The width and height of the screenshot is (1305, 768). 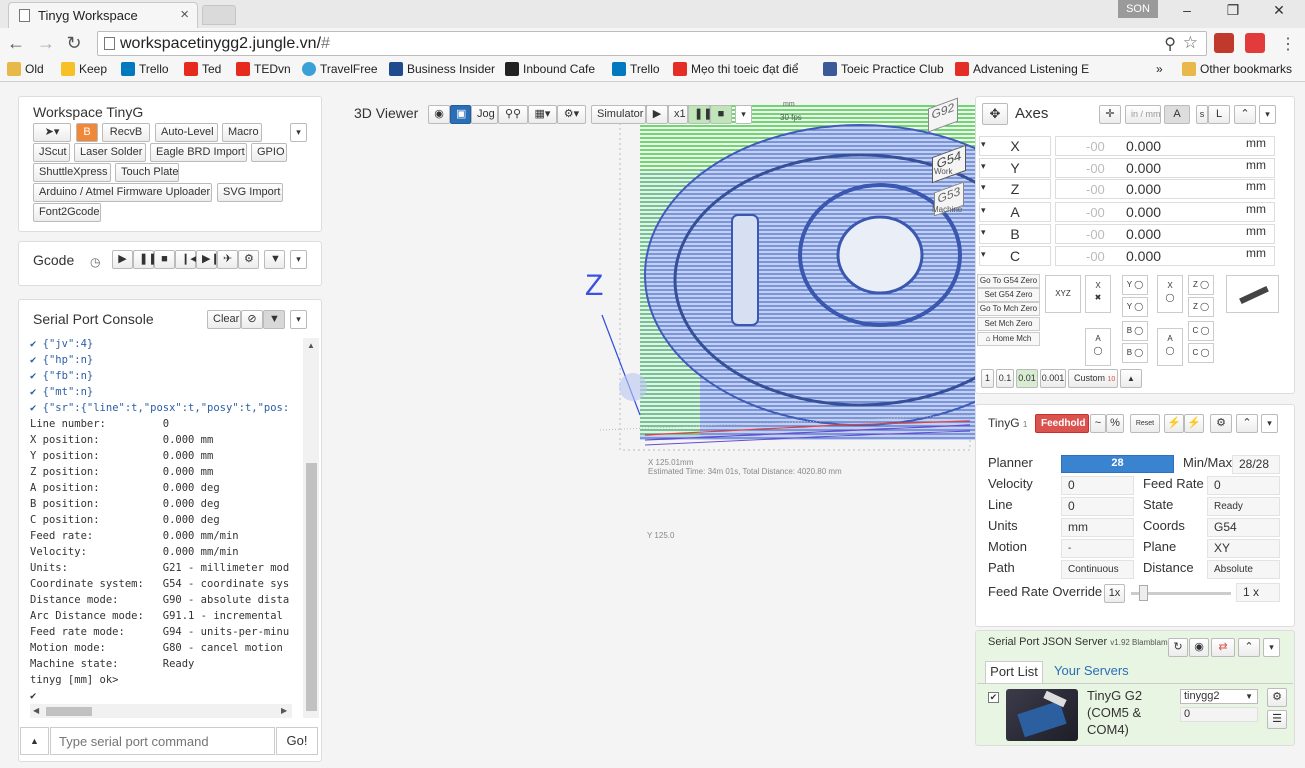 What do you see at coordinates (208, 259) in the screenshot?
I see `gcode-last-icon: ▶❙` at bounding box center [208, 259].